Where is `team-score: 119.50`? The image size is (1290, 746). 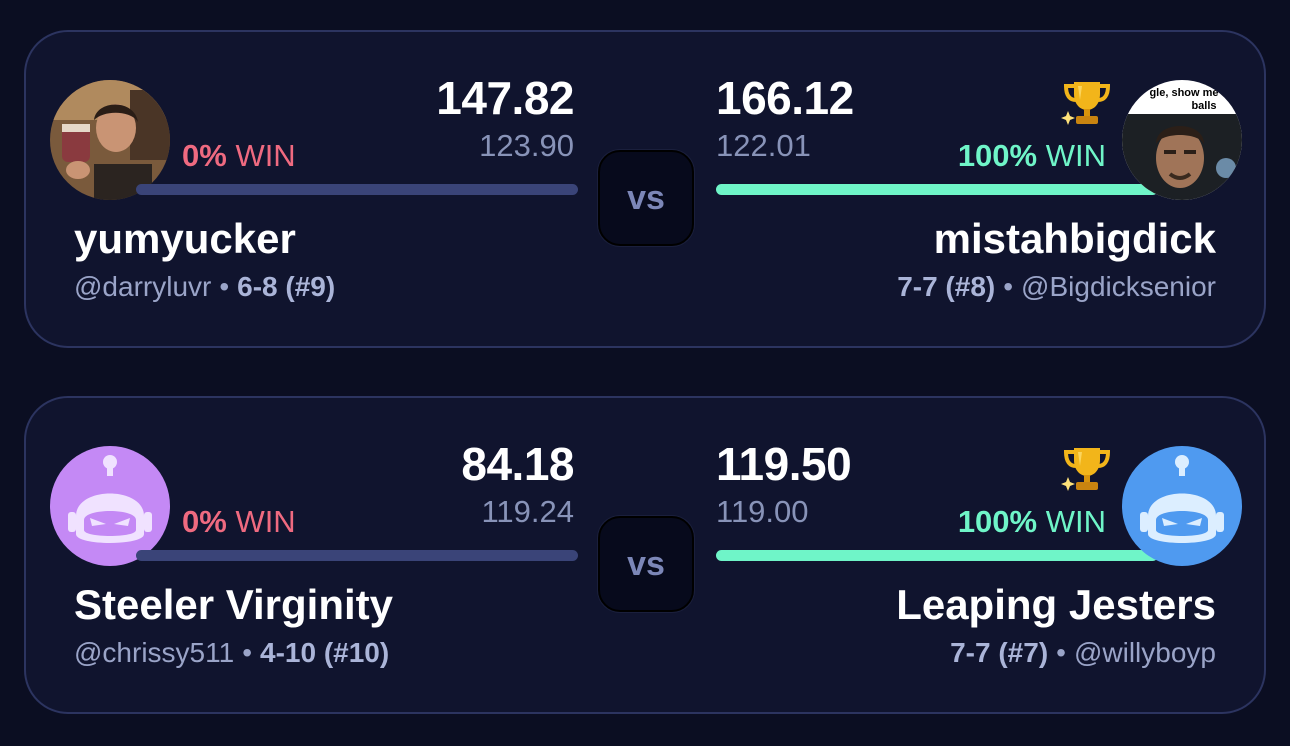 team-score: 119.50 is located at coordinates (784, 464).